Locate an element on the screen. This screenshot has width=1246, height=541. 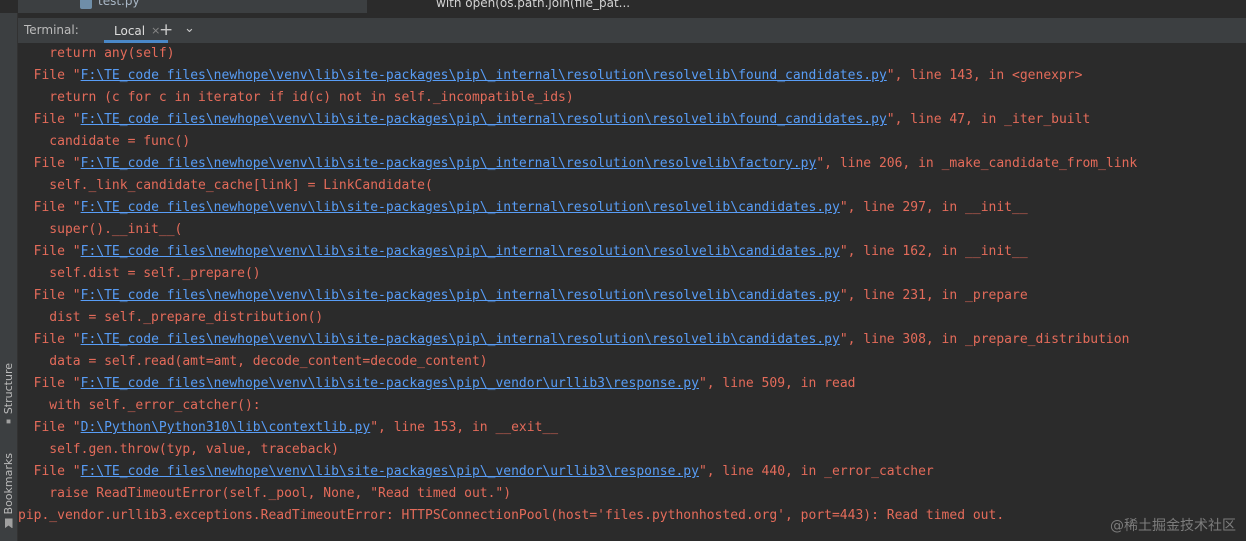
terminal-header: Terminal: Local × + ⌄ is located at coordinates (632, 30).